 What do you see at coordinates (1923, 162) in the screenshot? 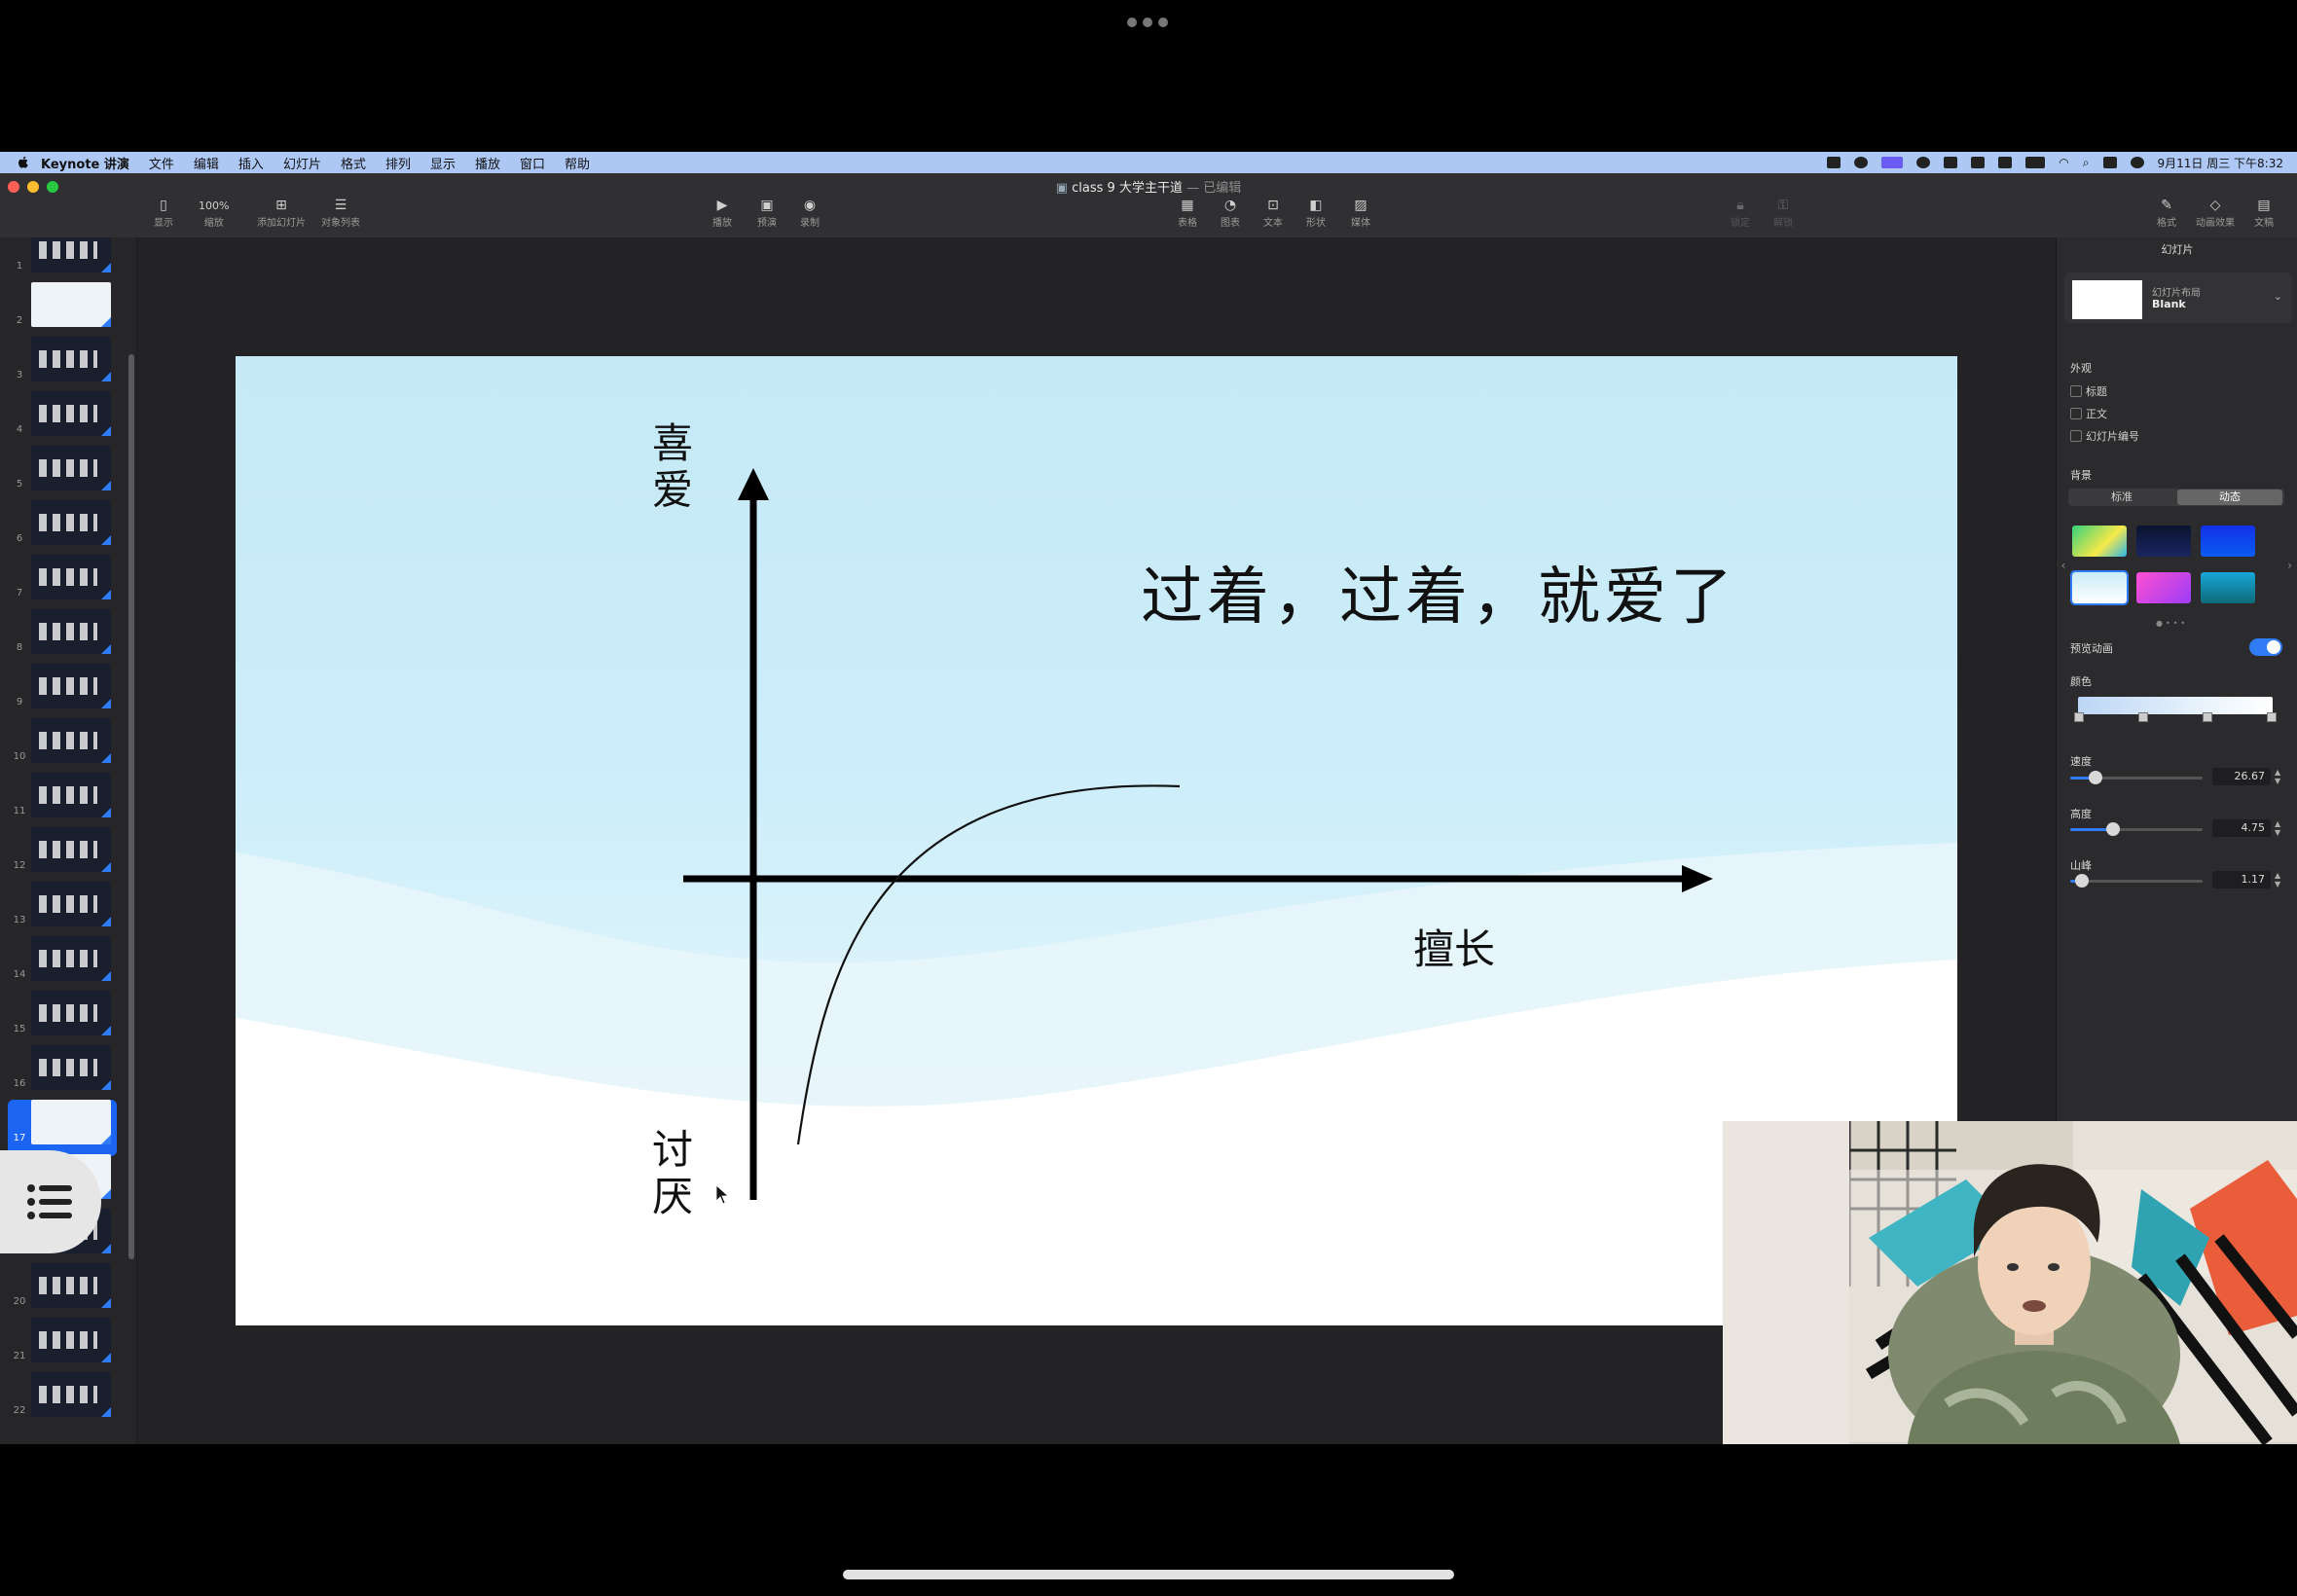
I see `play-circle-icon` at bounding box center [1923, 162].